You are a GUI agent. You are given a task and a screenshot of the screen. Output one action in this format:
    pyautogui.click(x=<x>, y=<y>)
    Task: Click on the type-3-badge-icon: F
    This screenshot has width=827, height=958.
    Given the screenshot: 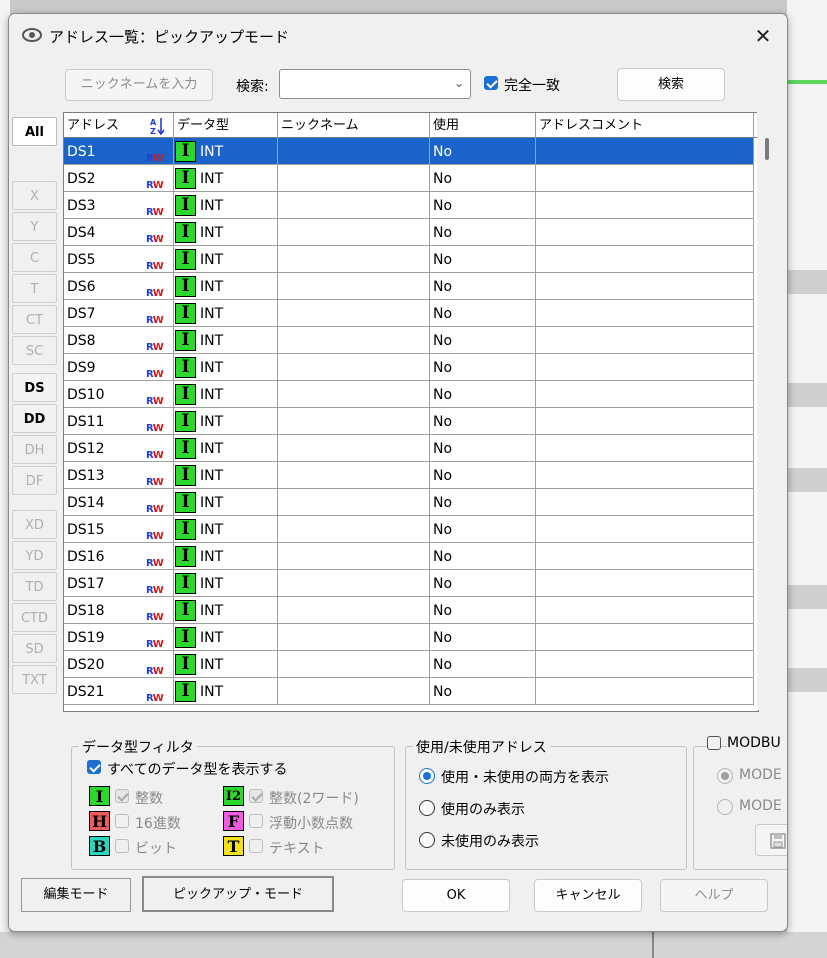 What is the action you would take?
    pyautogui.click(x=233, y=821)
    